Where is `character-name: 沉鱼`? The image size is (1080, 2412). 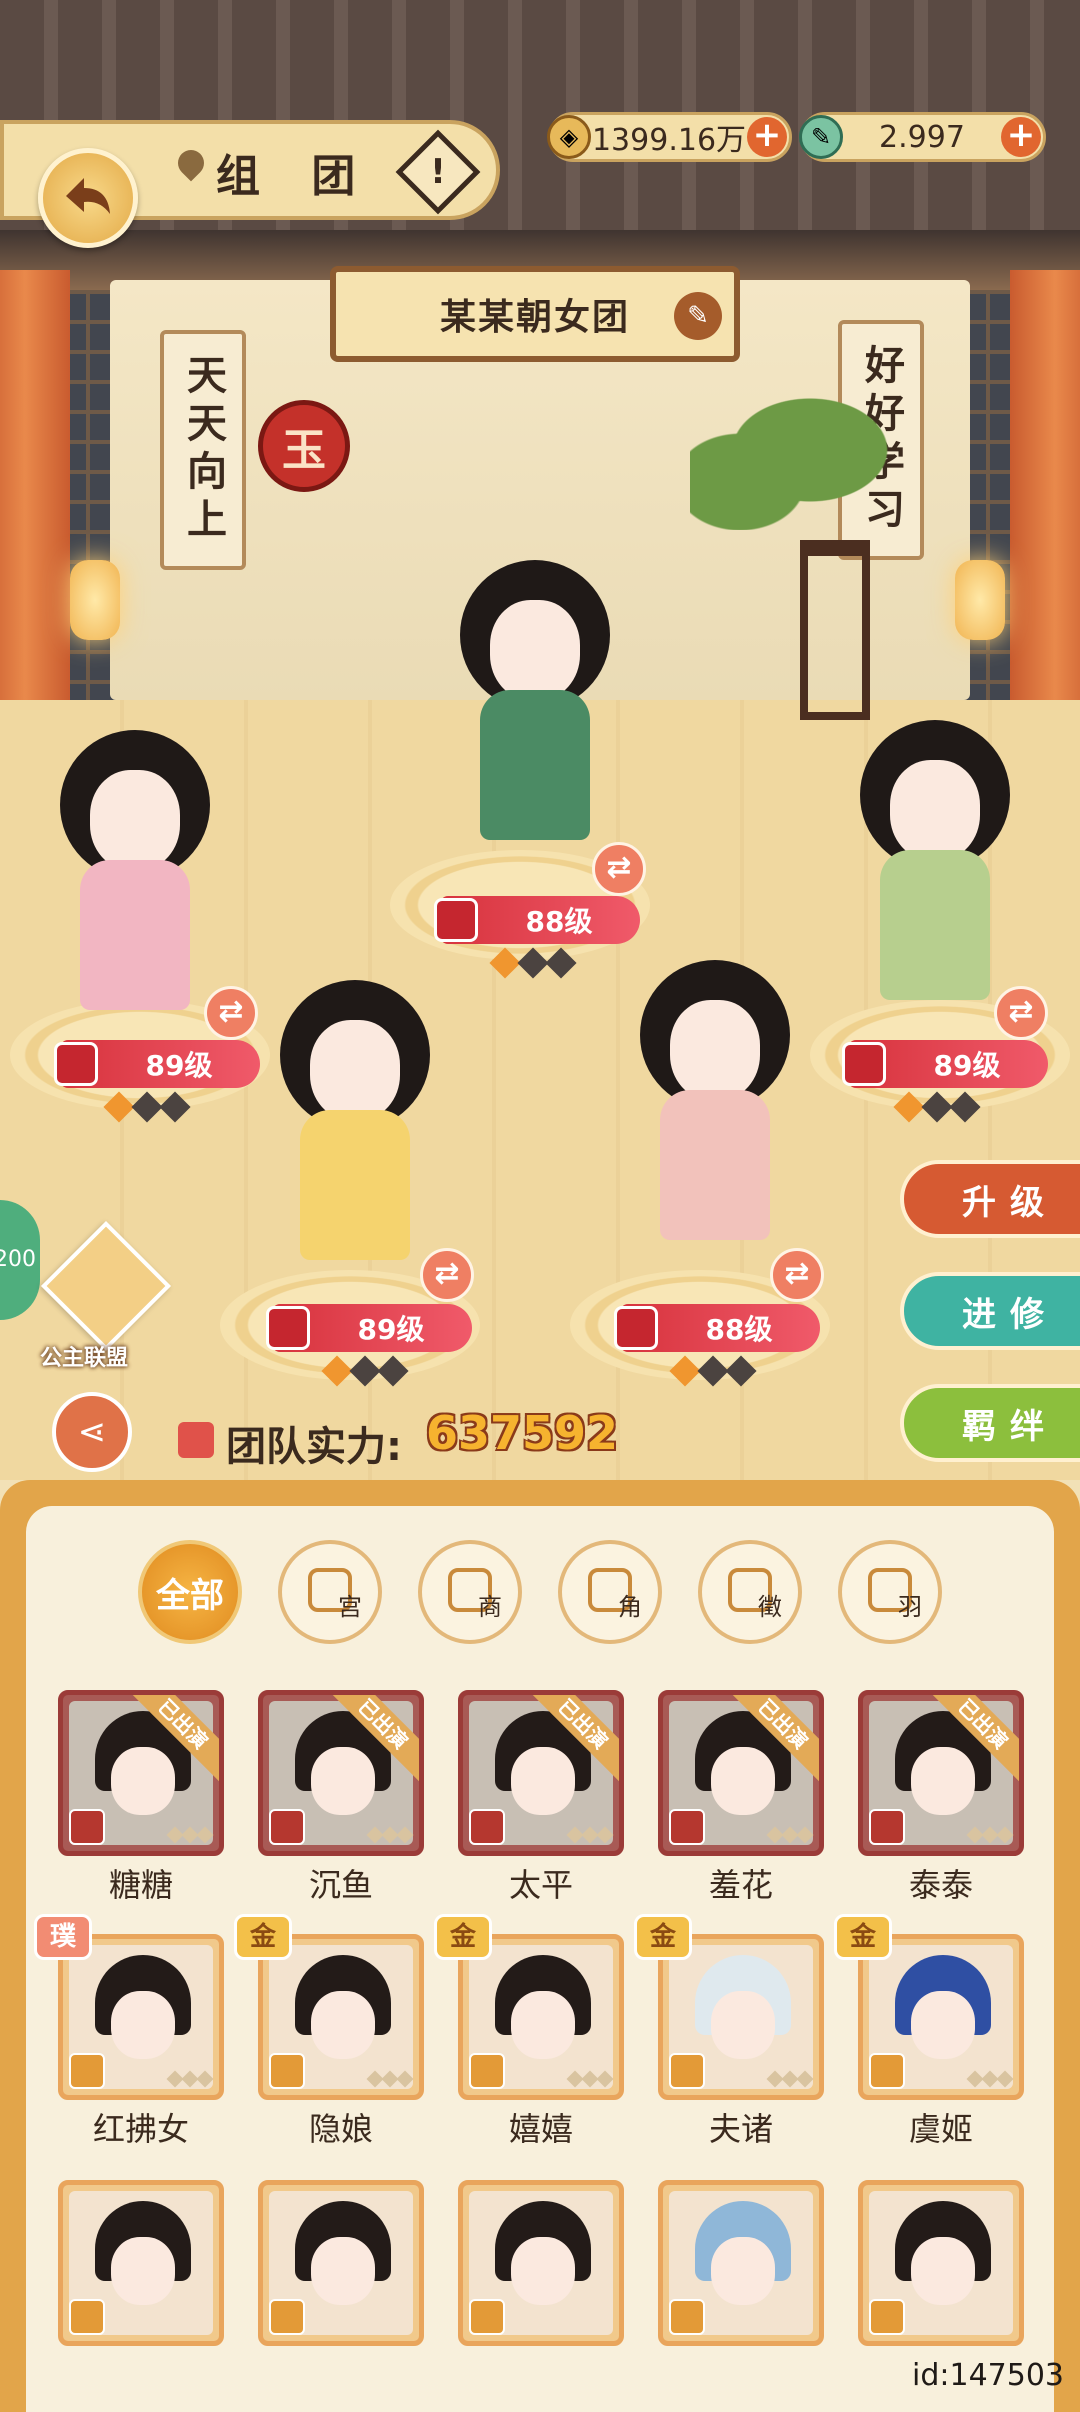 character-name: 沉鱼 is located at coordinates (340, 1885).